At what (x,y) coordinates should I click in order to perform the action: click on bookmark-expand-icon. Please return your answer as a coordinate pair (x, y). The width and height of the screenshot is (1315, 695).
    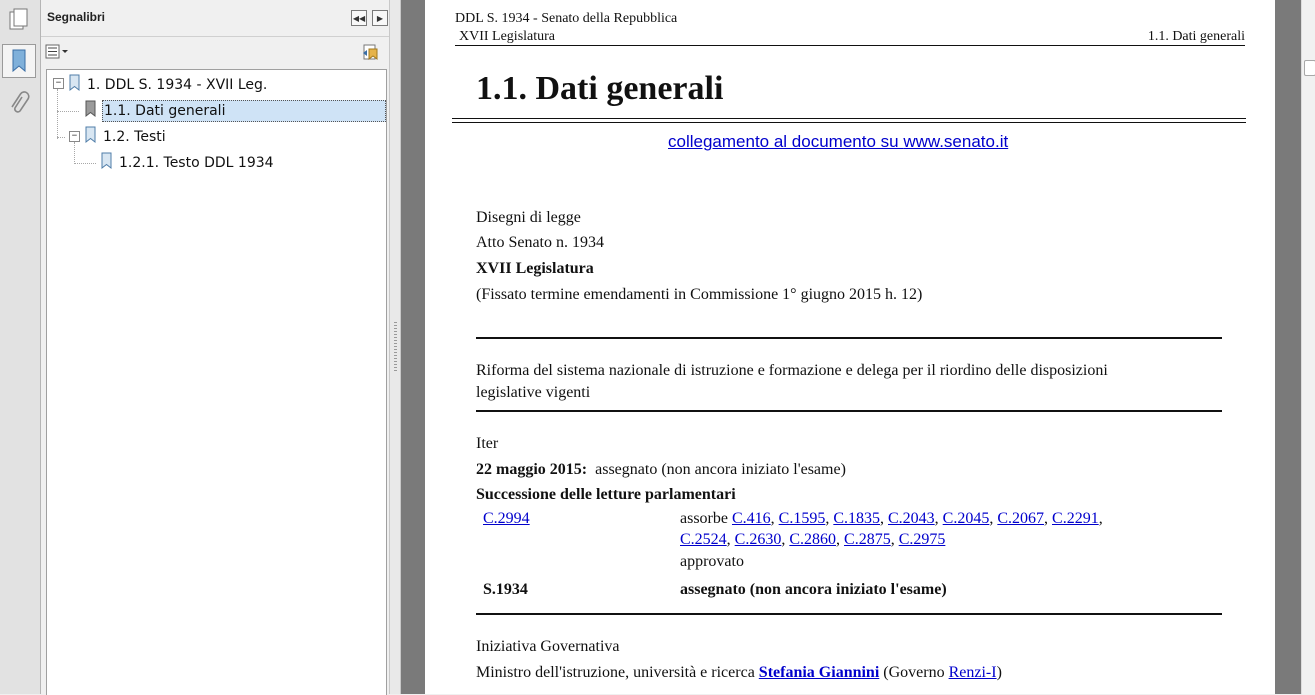
    Looking at the image, I should click on (370, 52).